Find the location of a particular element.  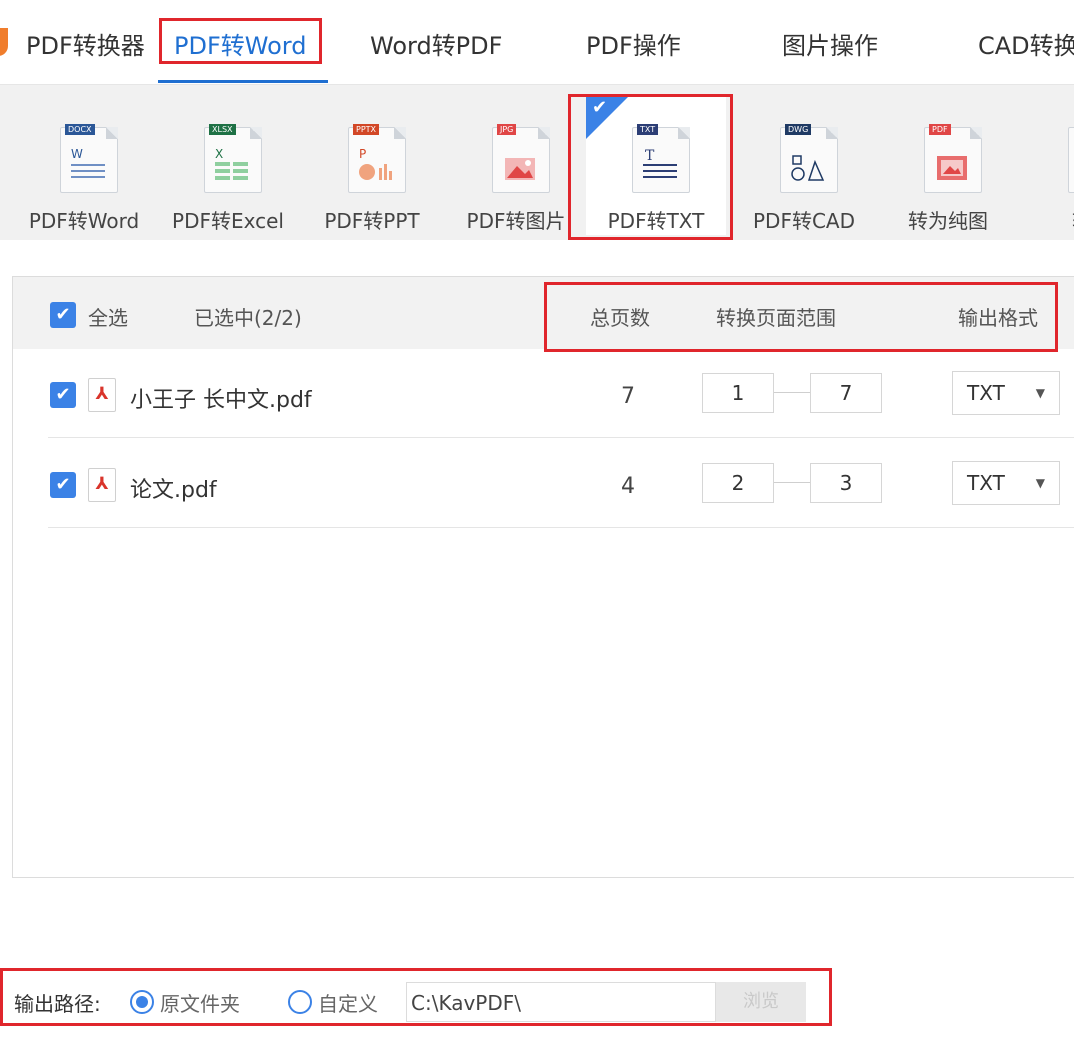

cad-shapes-icon is located at coordinates (808, 168).